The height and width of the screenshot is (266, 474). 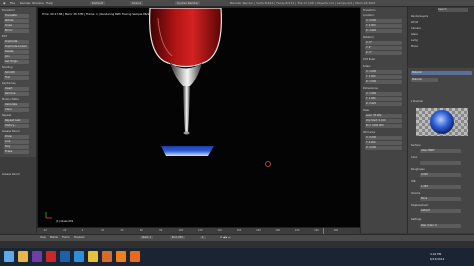 What do you see at coordinates (65, 256) in the screenshot?
I see `photoshop-icon` at bounding box center [65, 256].